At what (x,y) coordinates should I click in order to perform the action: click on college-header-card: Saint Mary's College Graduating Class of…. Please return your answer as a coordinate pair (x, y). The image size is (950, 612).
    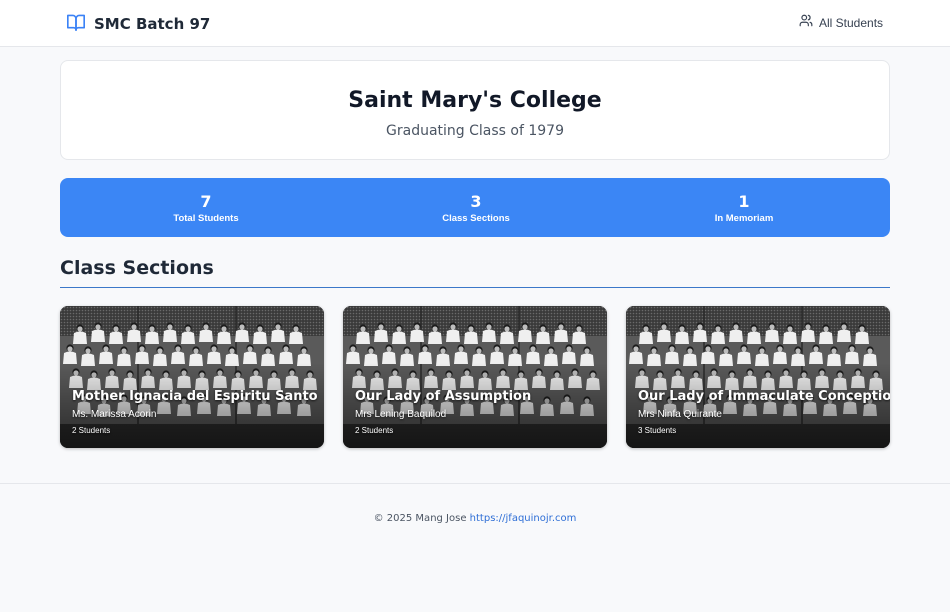
    Looking at the image, I should click on (475, 110).